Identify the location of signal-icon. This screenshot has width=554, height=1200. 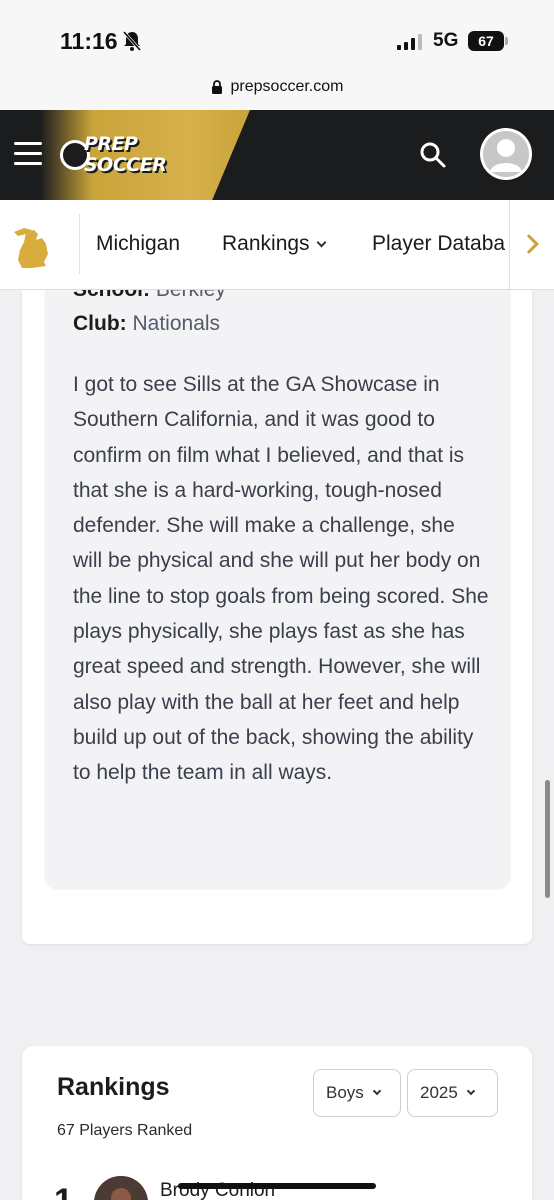
(409, 42).